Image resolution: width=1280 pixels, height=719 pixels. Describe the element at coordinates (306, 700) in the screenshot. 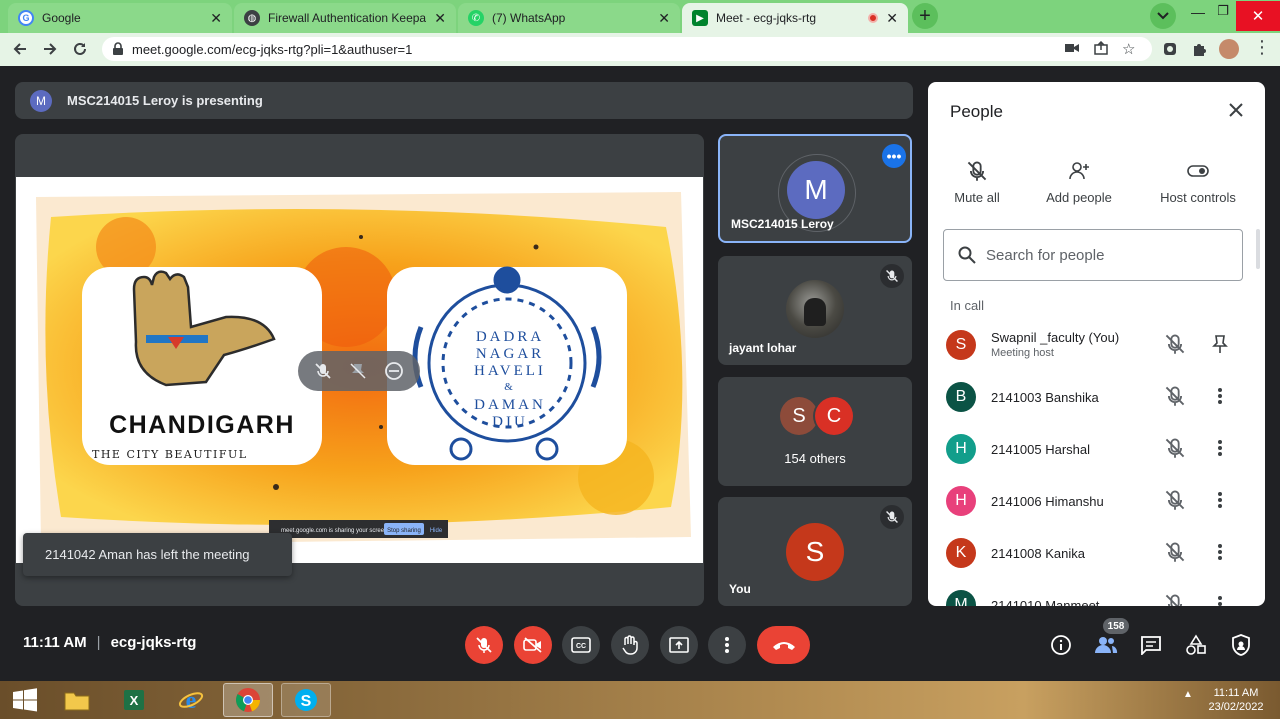

I see `skype-button: S` at that location.